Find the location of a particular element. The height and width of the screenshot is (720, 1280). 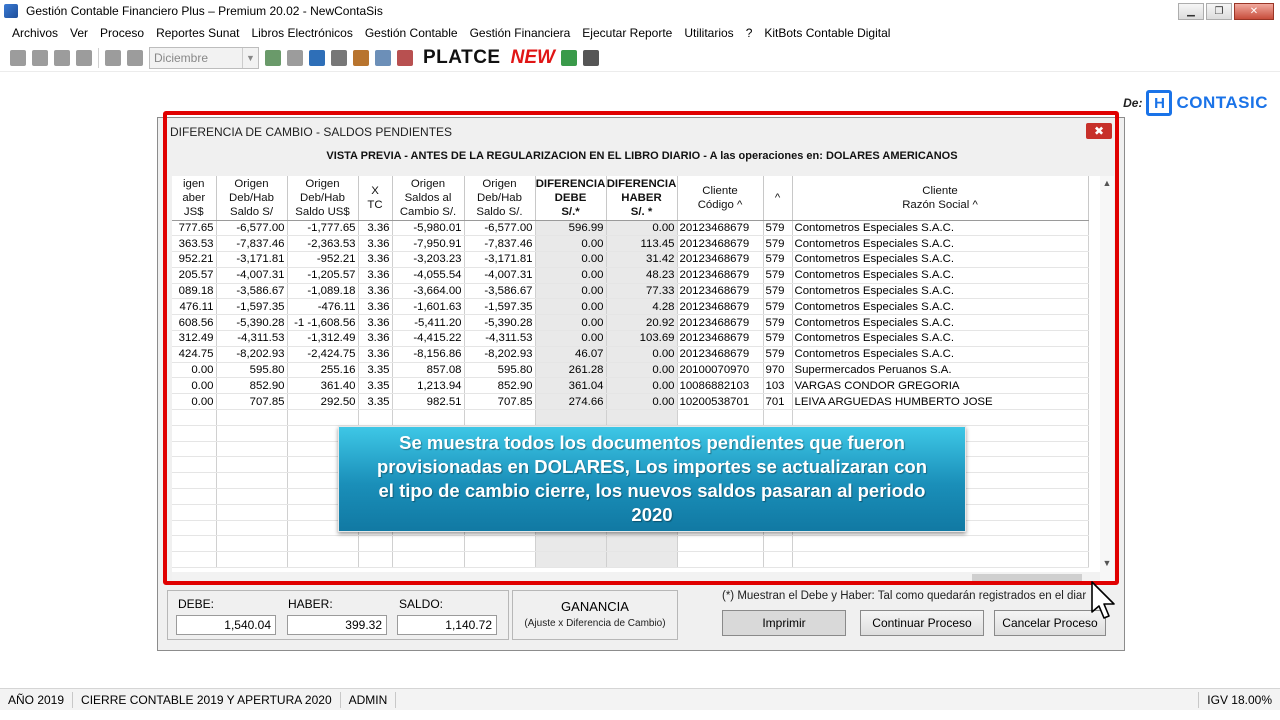

cell-saldos-cambio: -5,411.20 is located at coordinates (428, 323).